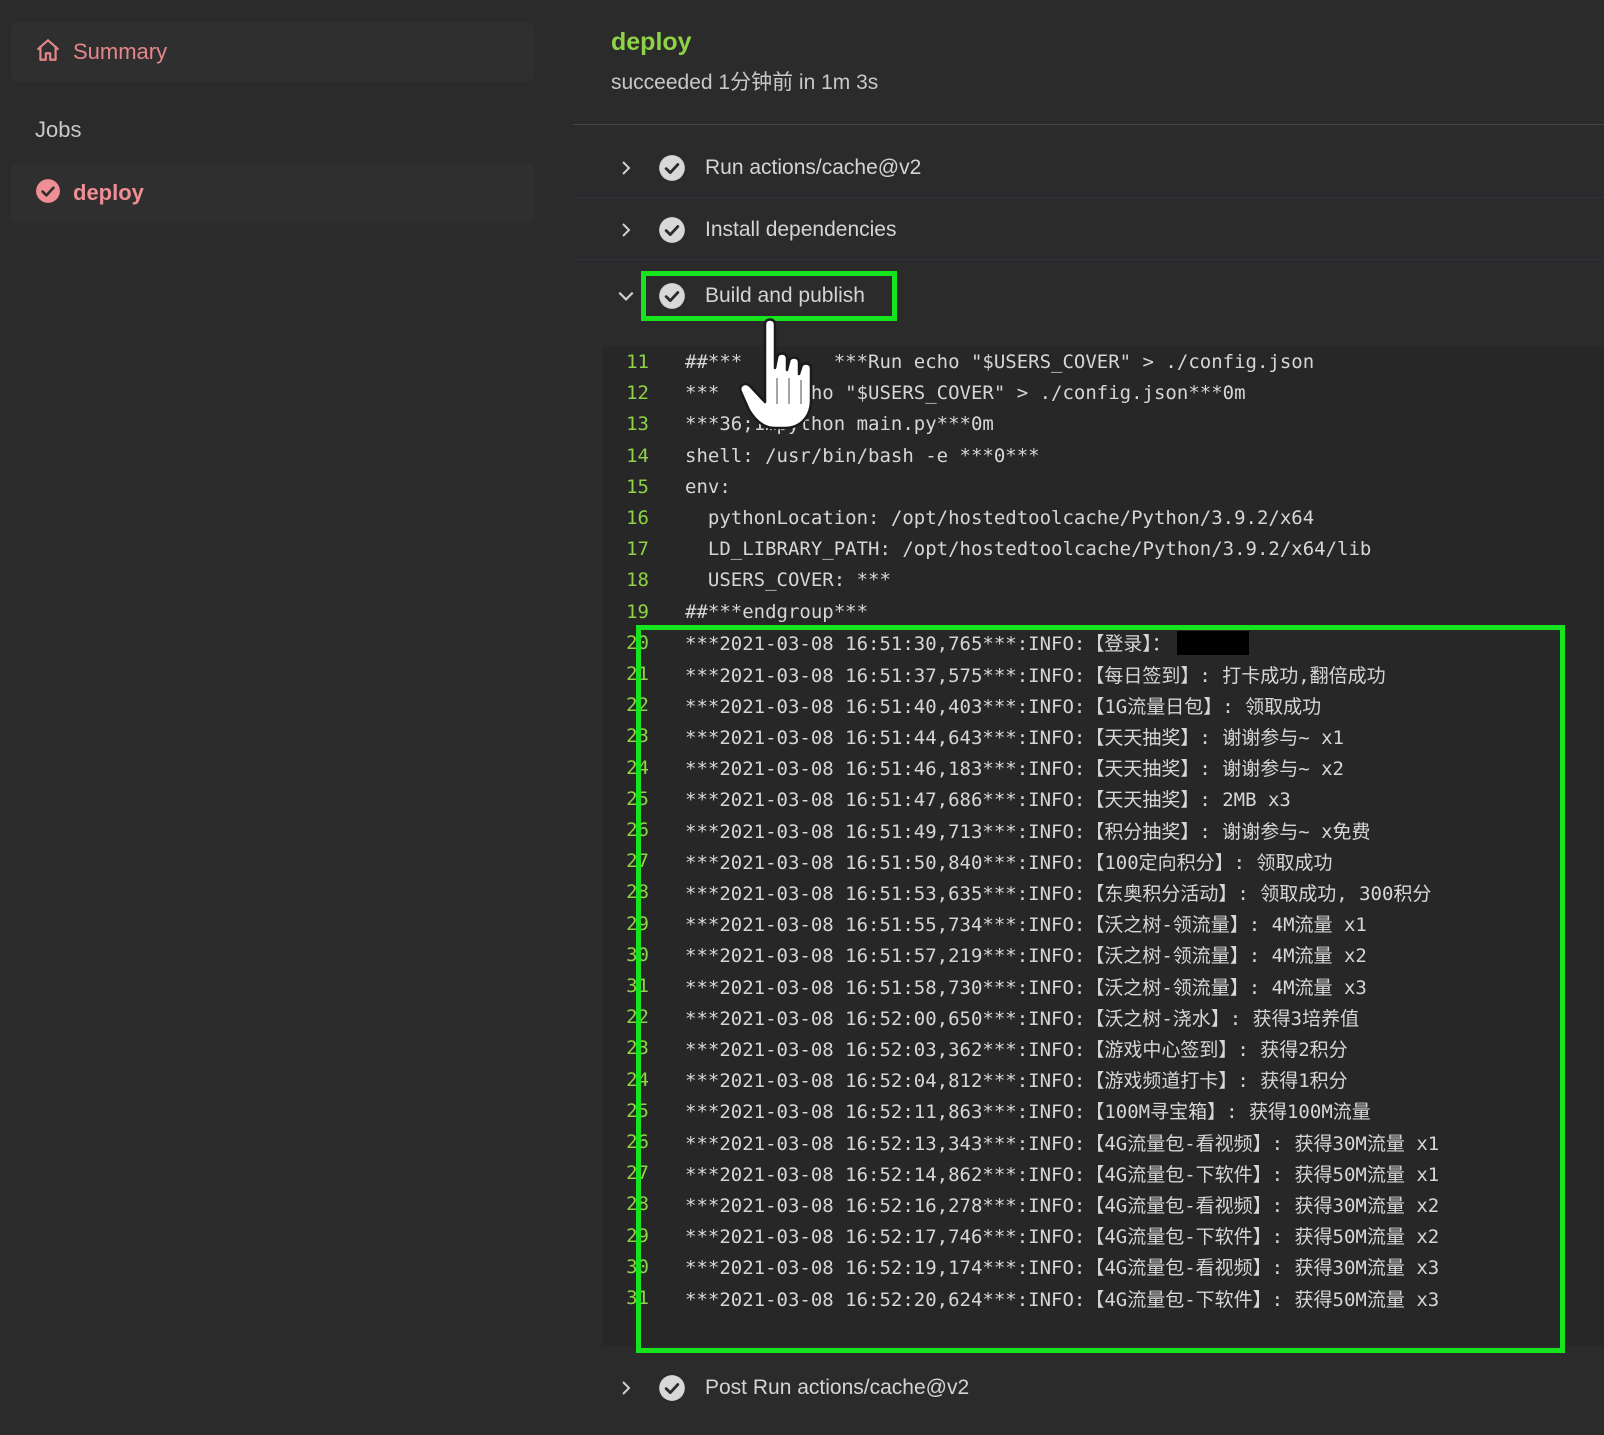 The height and width of the screenshot is (1435, 1604). Describe the element at coordinates (120, 52) in the screenshot. I see `sidebar-item-label: Summary` at that location.